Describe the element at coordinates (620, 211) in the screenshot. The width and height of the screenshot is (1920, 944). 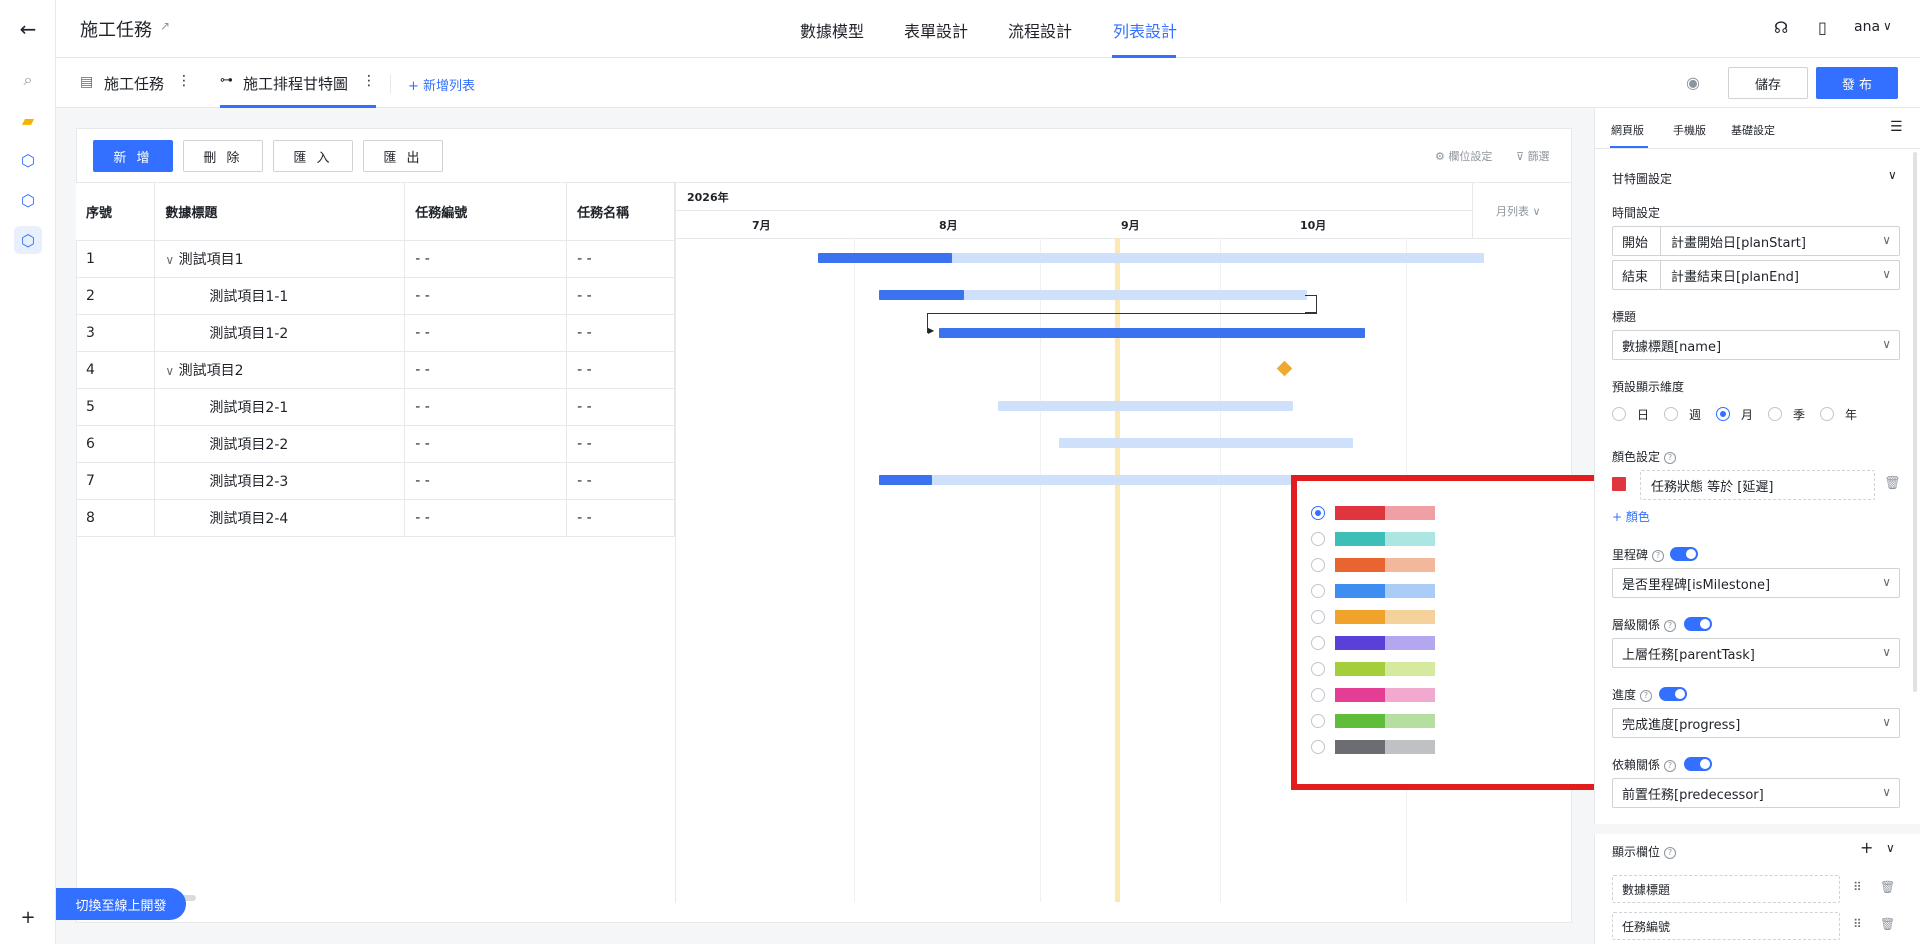
I see `column-header: 任務名稱` at that location.